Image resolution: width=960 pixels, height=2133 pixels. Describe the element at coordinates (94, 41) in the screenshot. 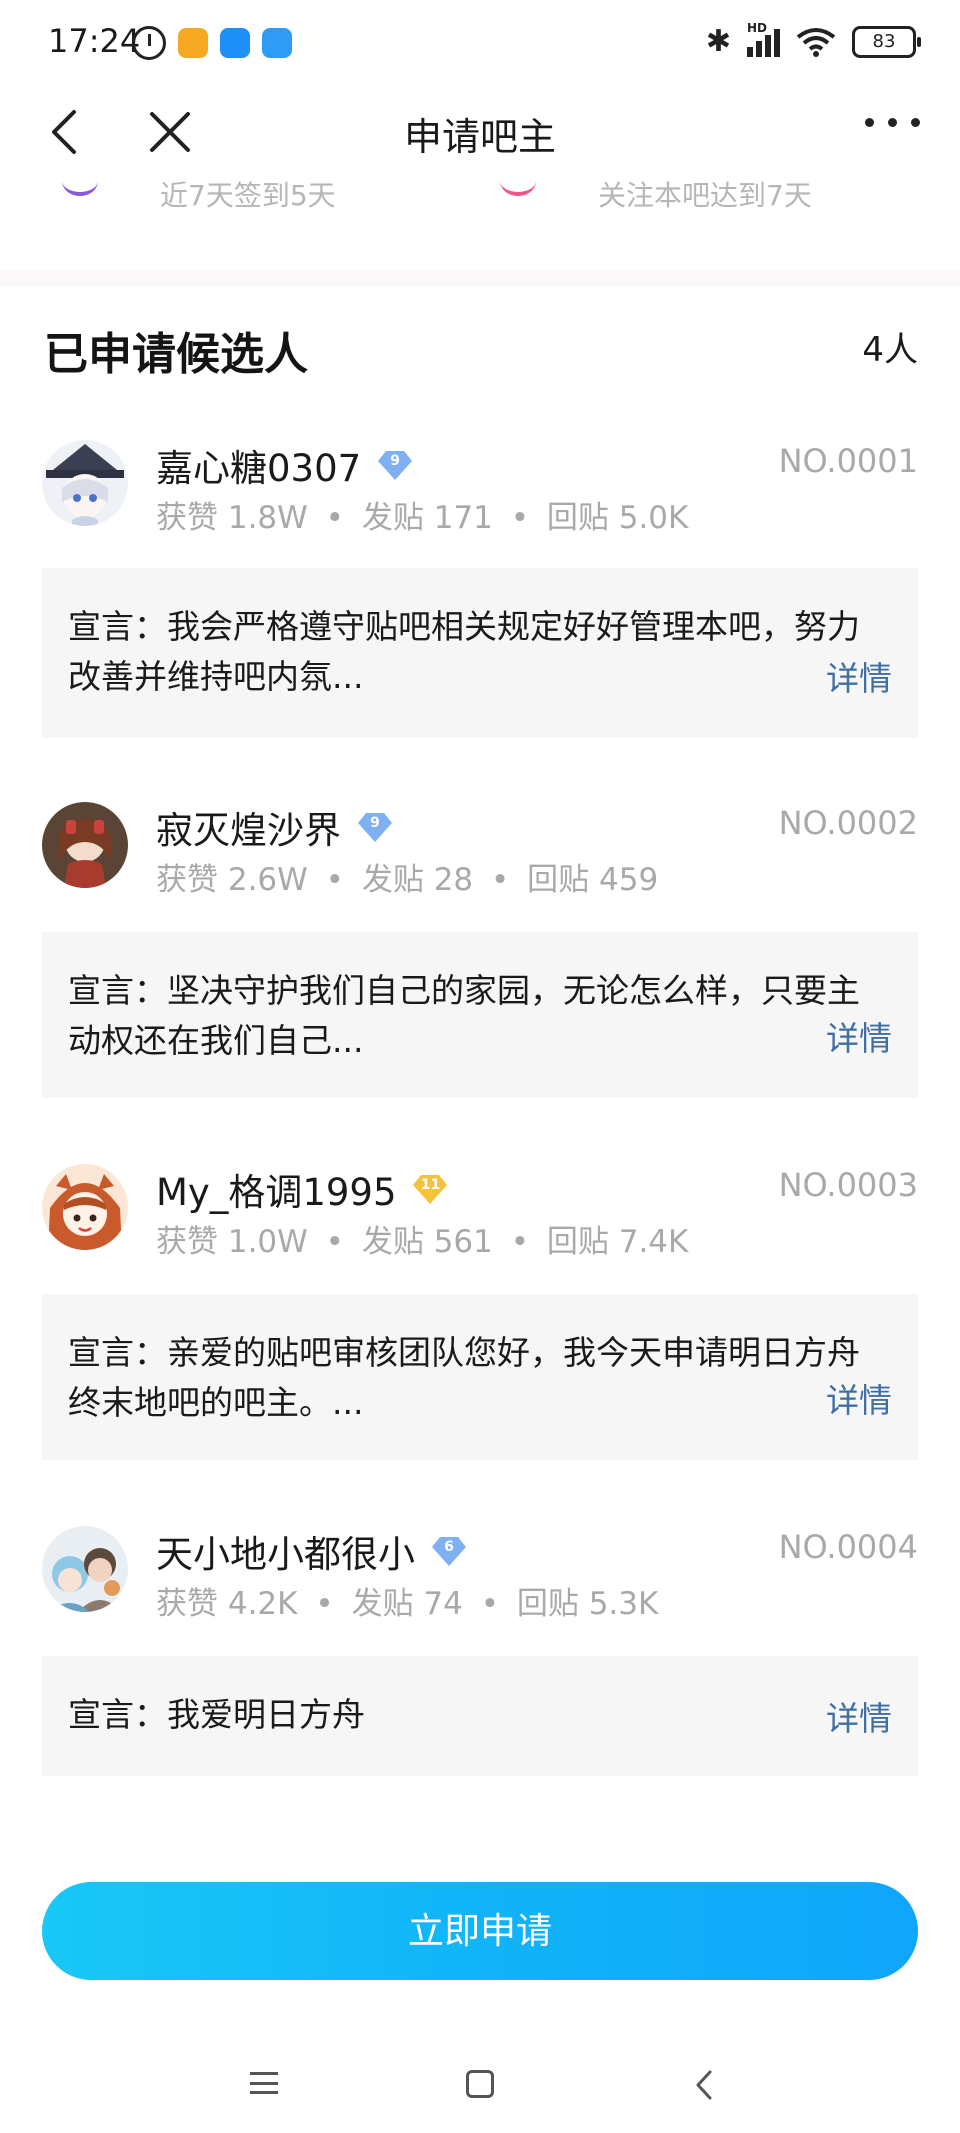

I see `status-time: 17:24` at that location.